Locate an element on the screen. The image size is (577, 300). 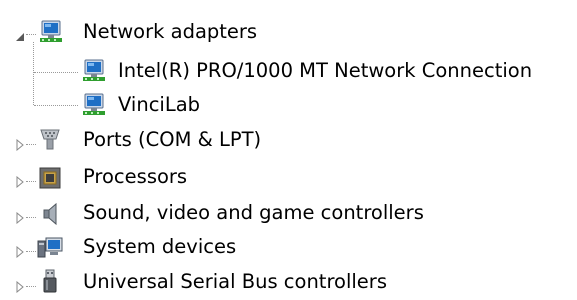
system-devices-icon is located at coordinates (50, 247).